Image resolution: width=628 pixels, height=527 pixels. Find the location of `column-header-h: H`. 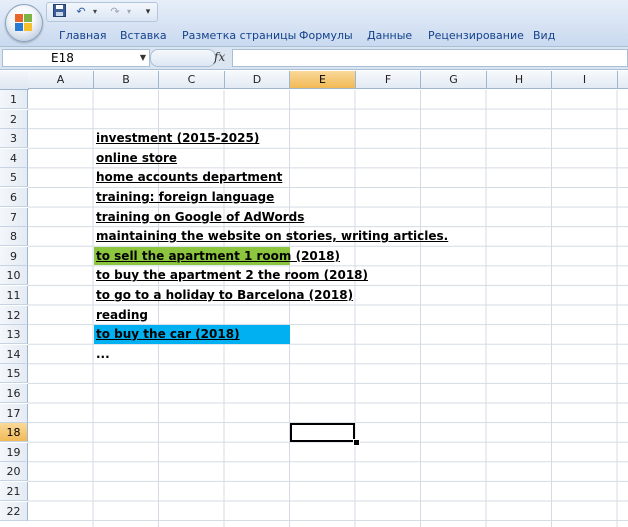

column-header-h: H is located at coordinates (519, 80).